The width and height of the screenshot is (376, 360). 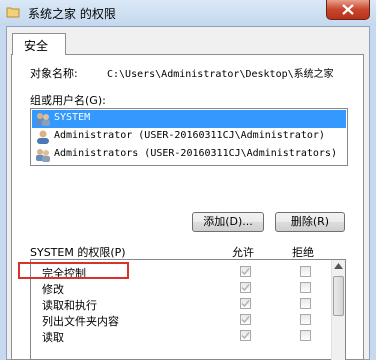 I want to click on close-icon, so click(x=348, y=9).